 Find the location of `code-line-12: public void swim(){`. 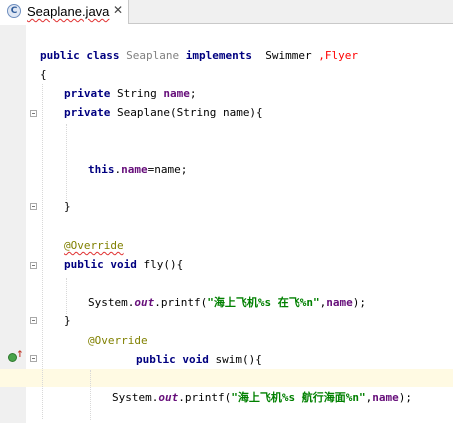

code-line-12: public void swim(){ is located at coordinates (199, 360).